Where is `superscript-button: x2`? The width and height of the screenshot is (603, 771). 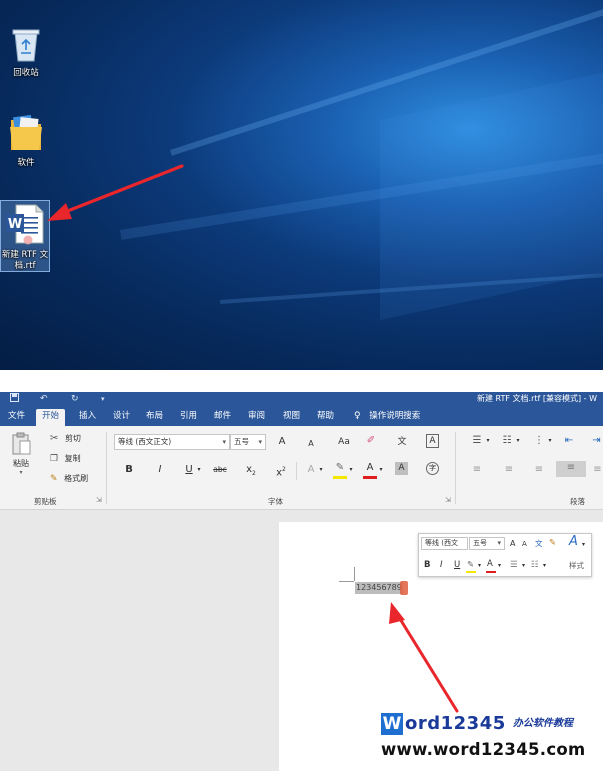
superscript-button: x2 is located at coordinates (281, 471).